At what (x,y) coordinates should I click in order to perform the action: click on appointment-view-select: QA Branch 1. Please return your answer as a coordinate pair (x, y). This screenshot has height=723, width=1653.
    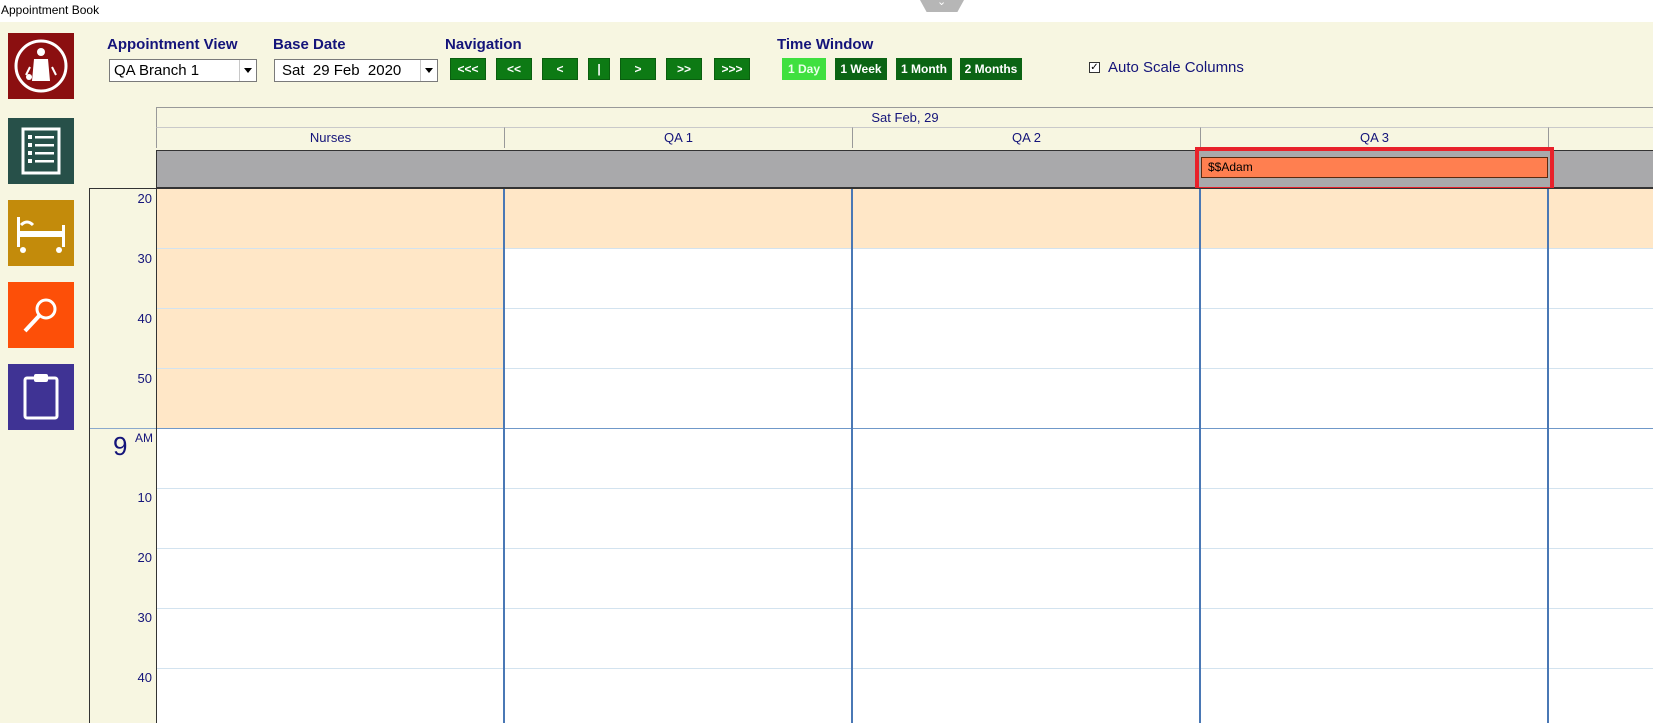
    Looking at the image, I should click on (183, 70).